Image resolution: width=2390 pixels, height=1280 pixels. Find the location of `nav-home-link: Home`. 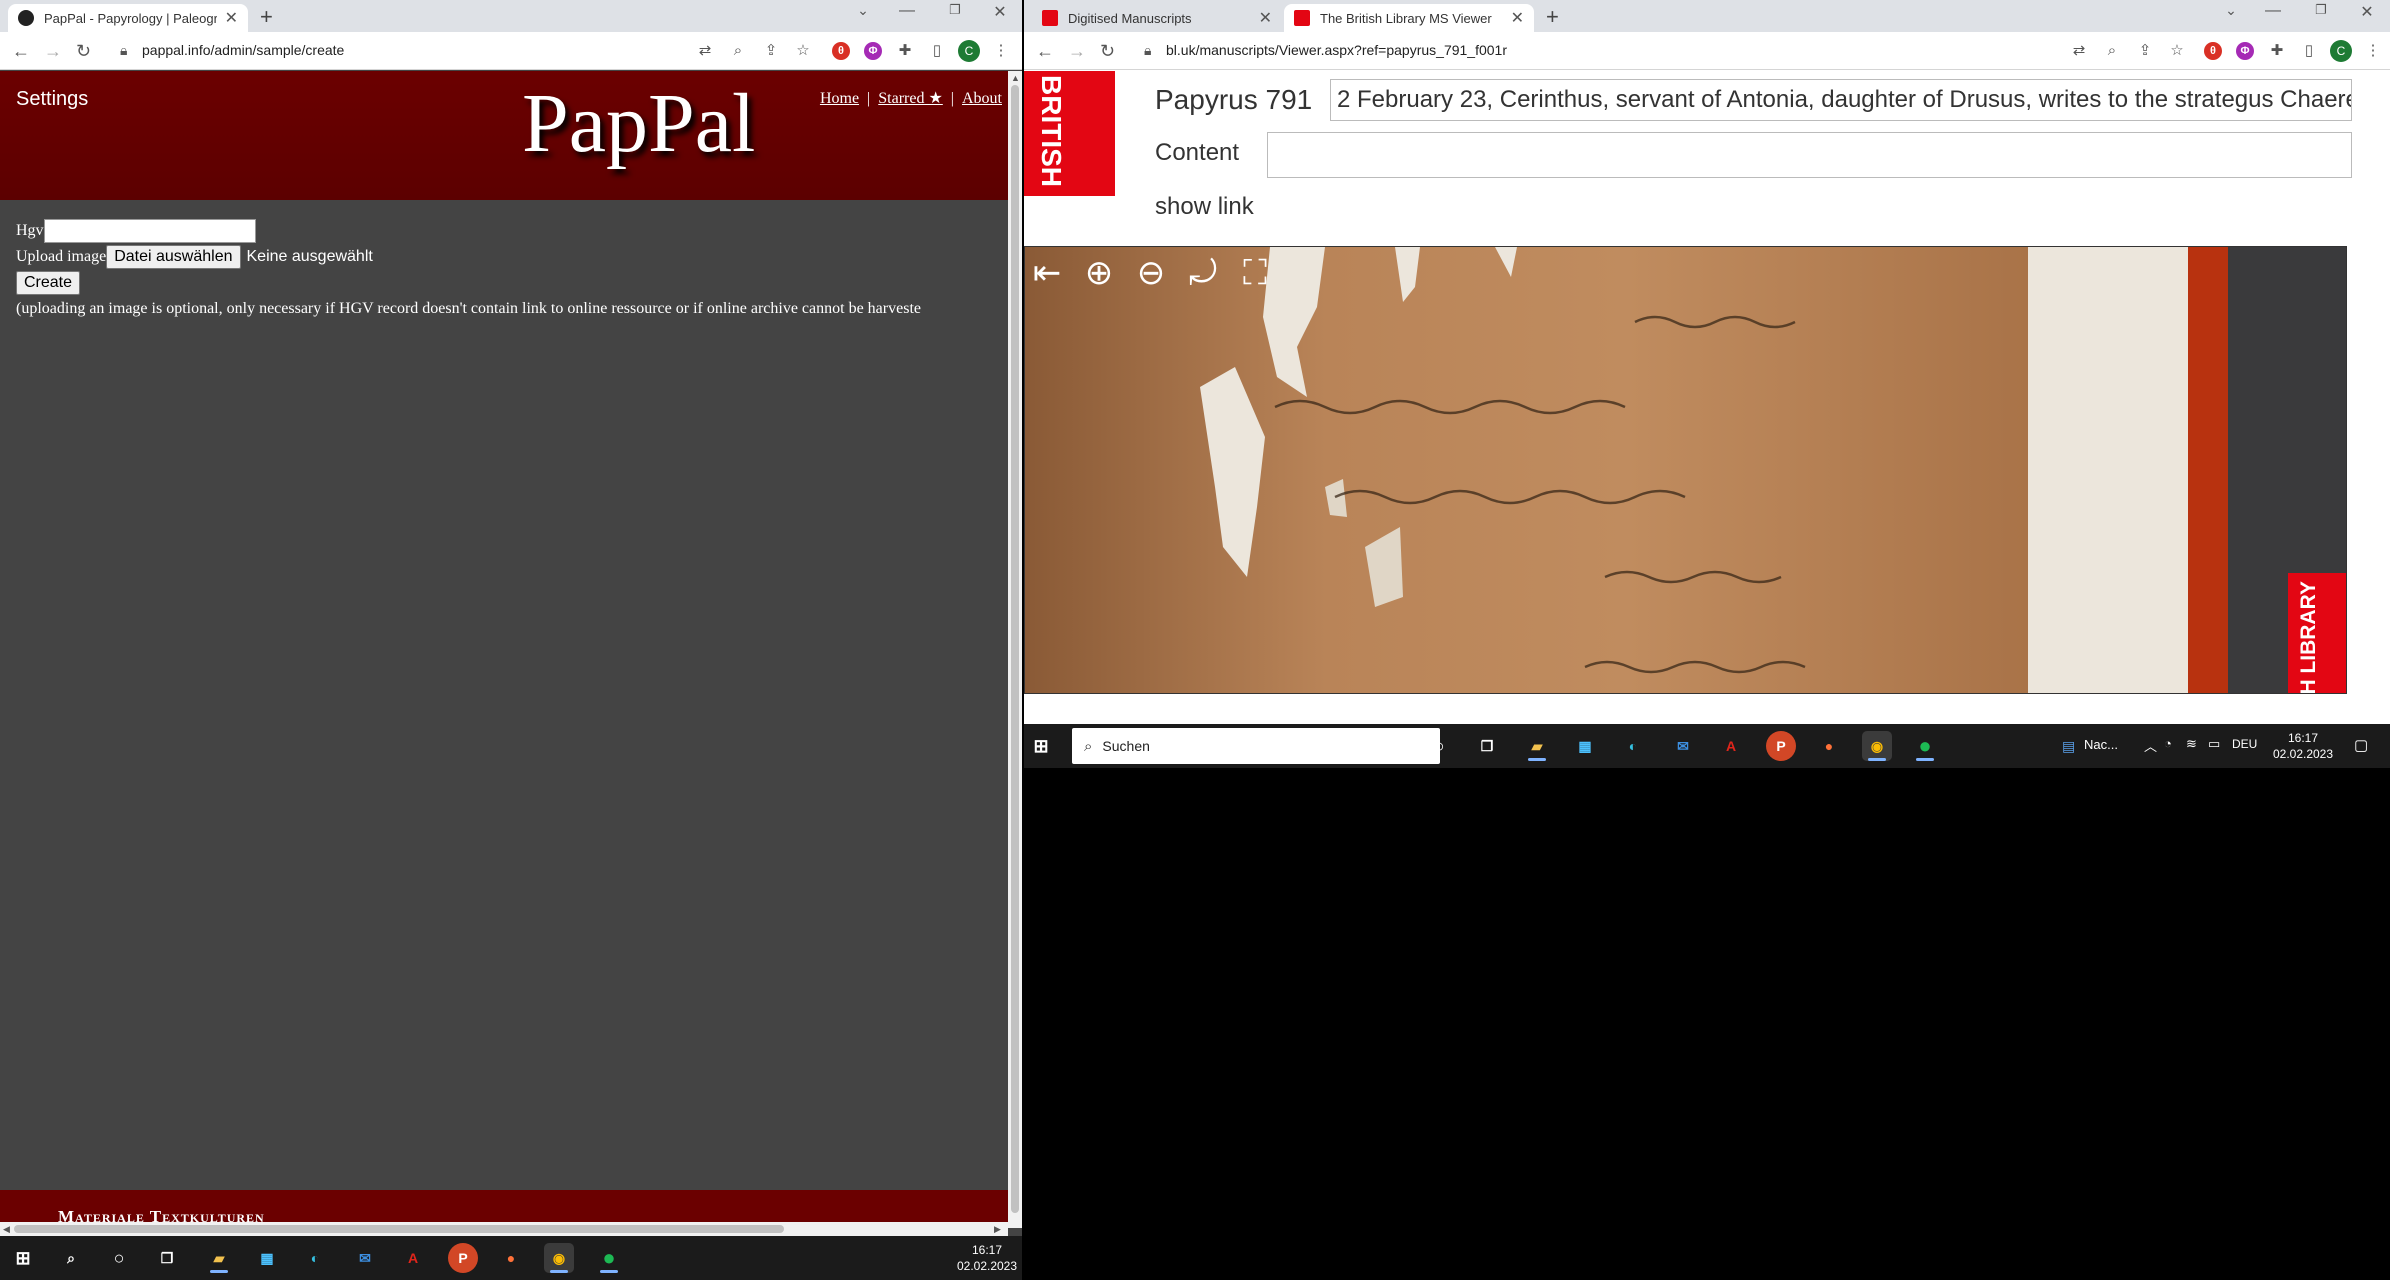

nav-home-link: Home is located at coordinates (839, 98).